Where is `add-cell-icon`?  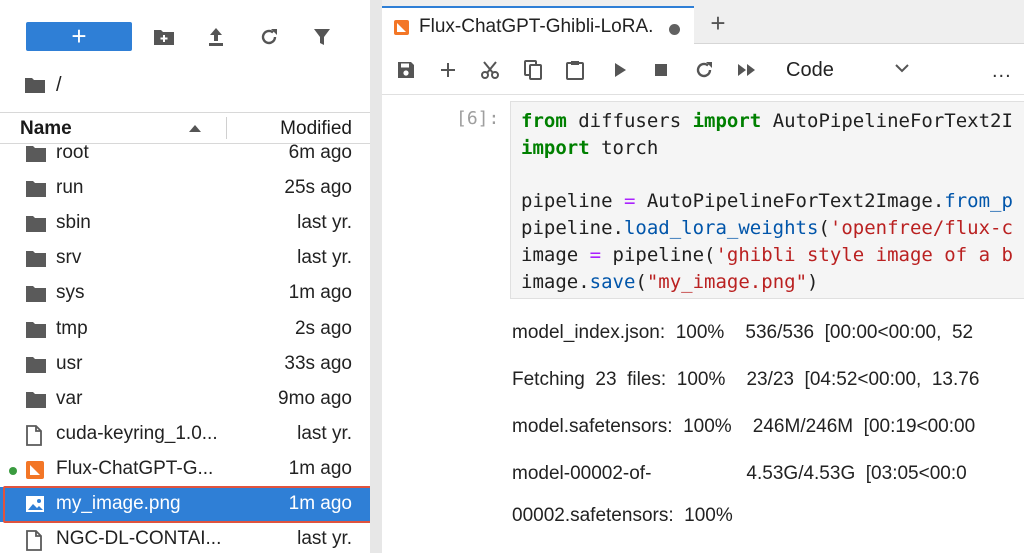 add-cell-icon is located at coordinates (448, 70).